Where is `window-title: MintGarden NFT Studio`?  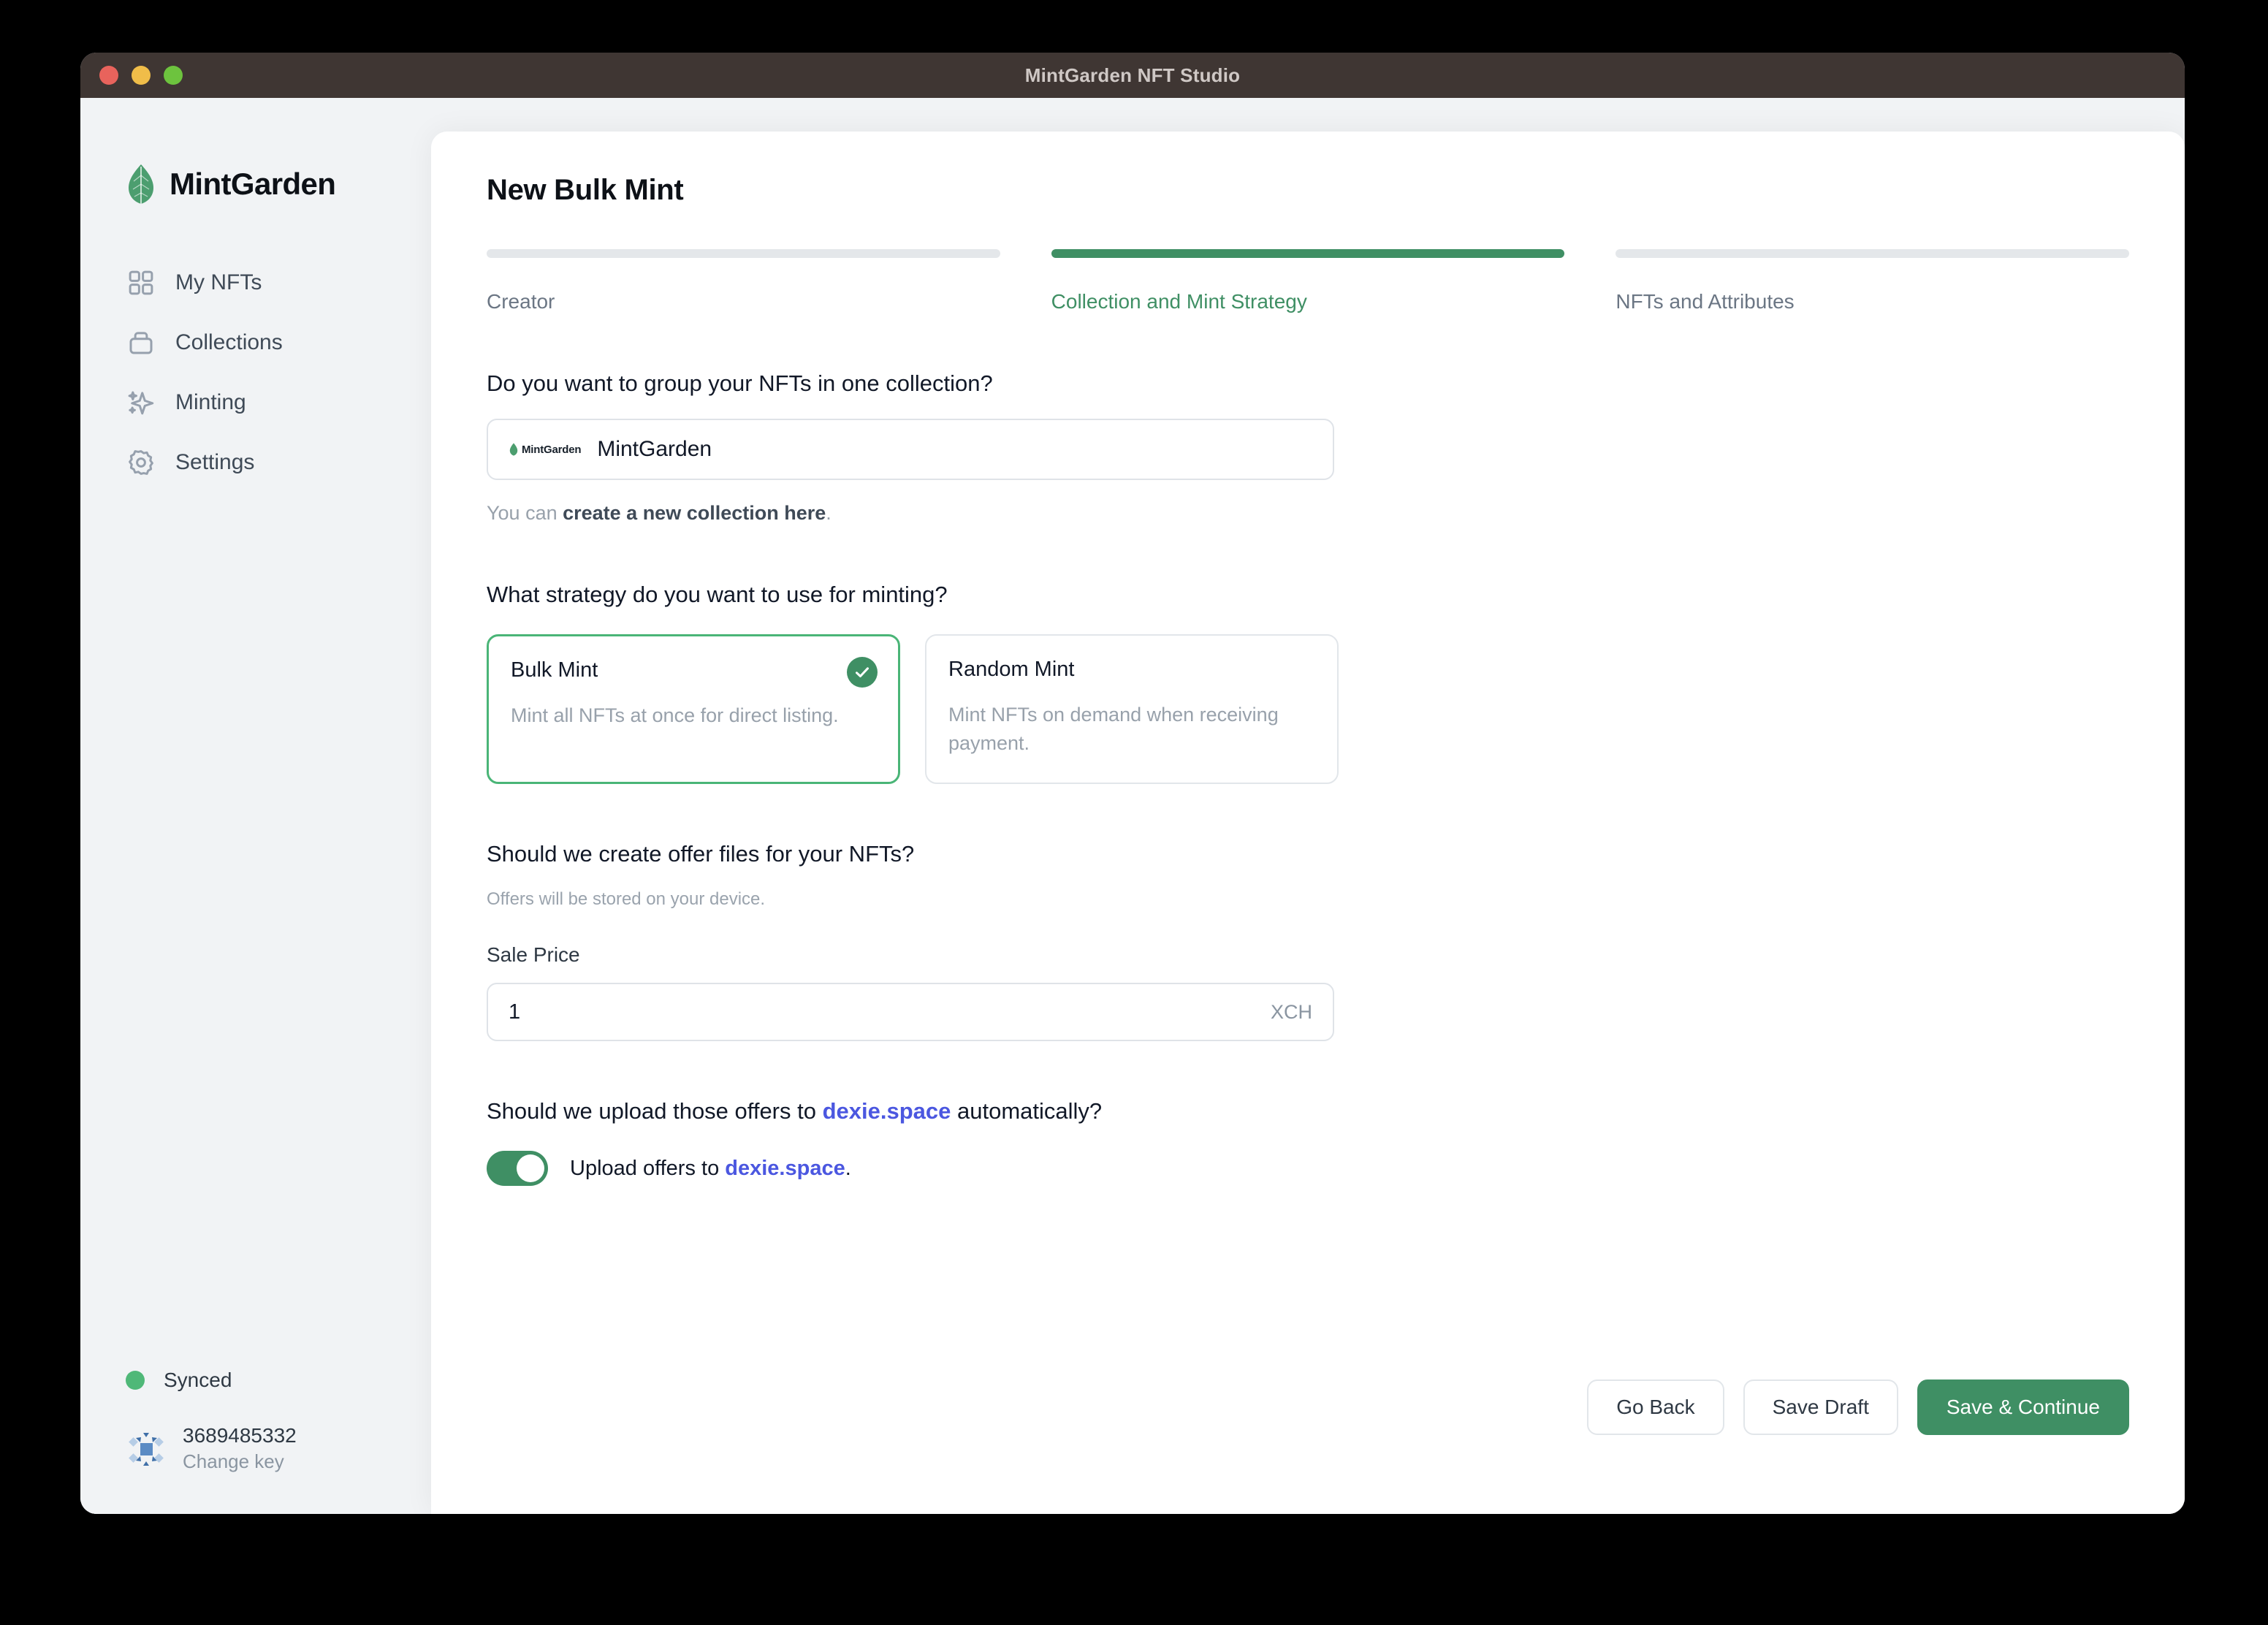 window-title: MintGarden NFT Studio is located at coordinates (1132, 75).